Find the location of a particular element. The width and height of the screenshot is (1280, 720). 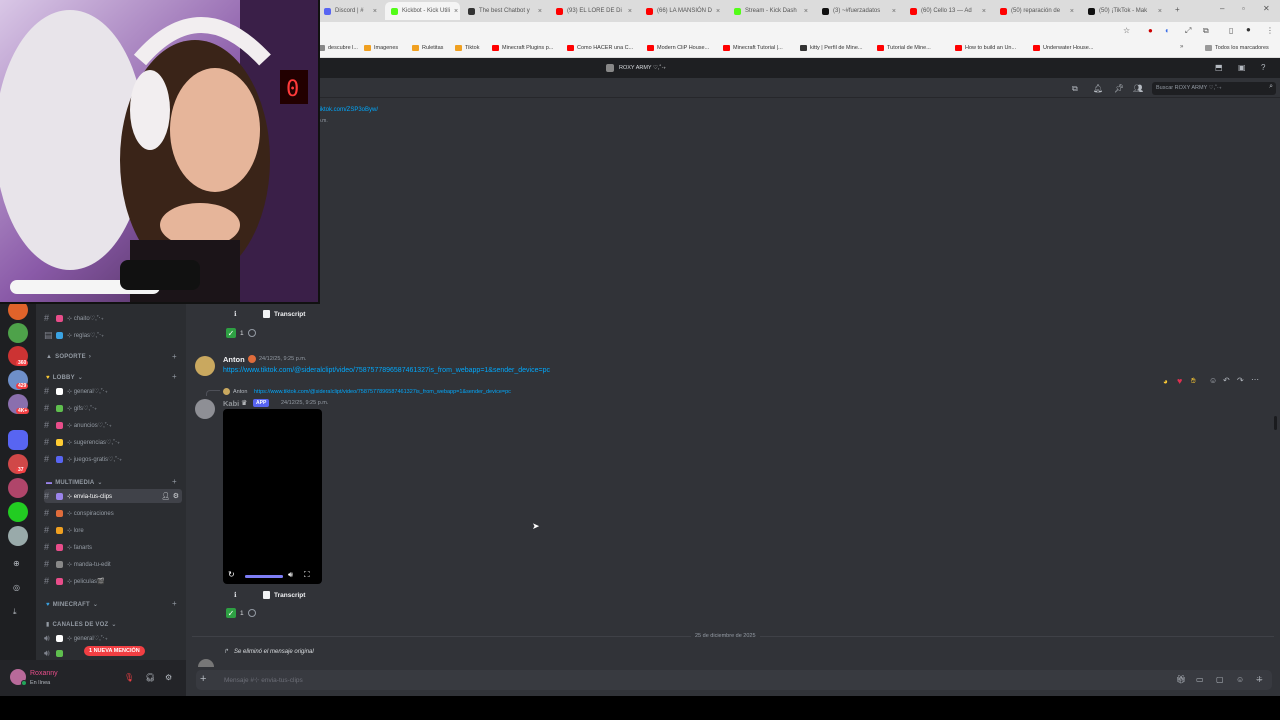

add-reaction-icon: ☺ is located at coordinates (1213, 380).